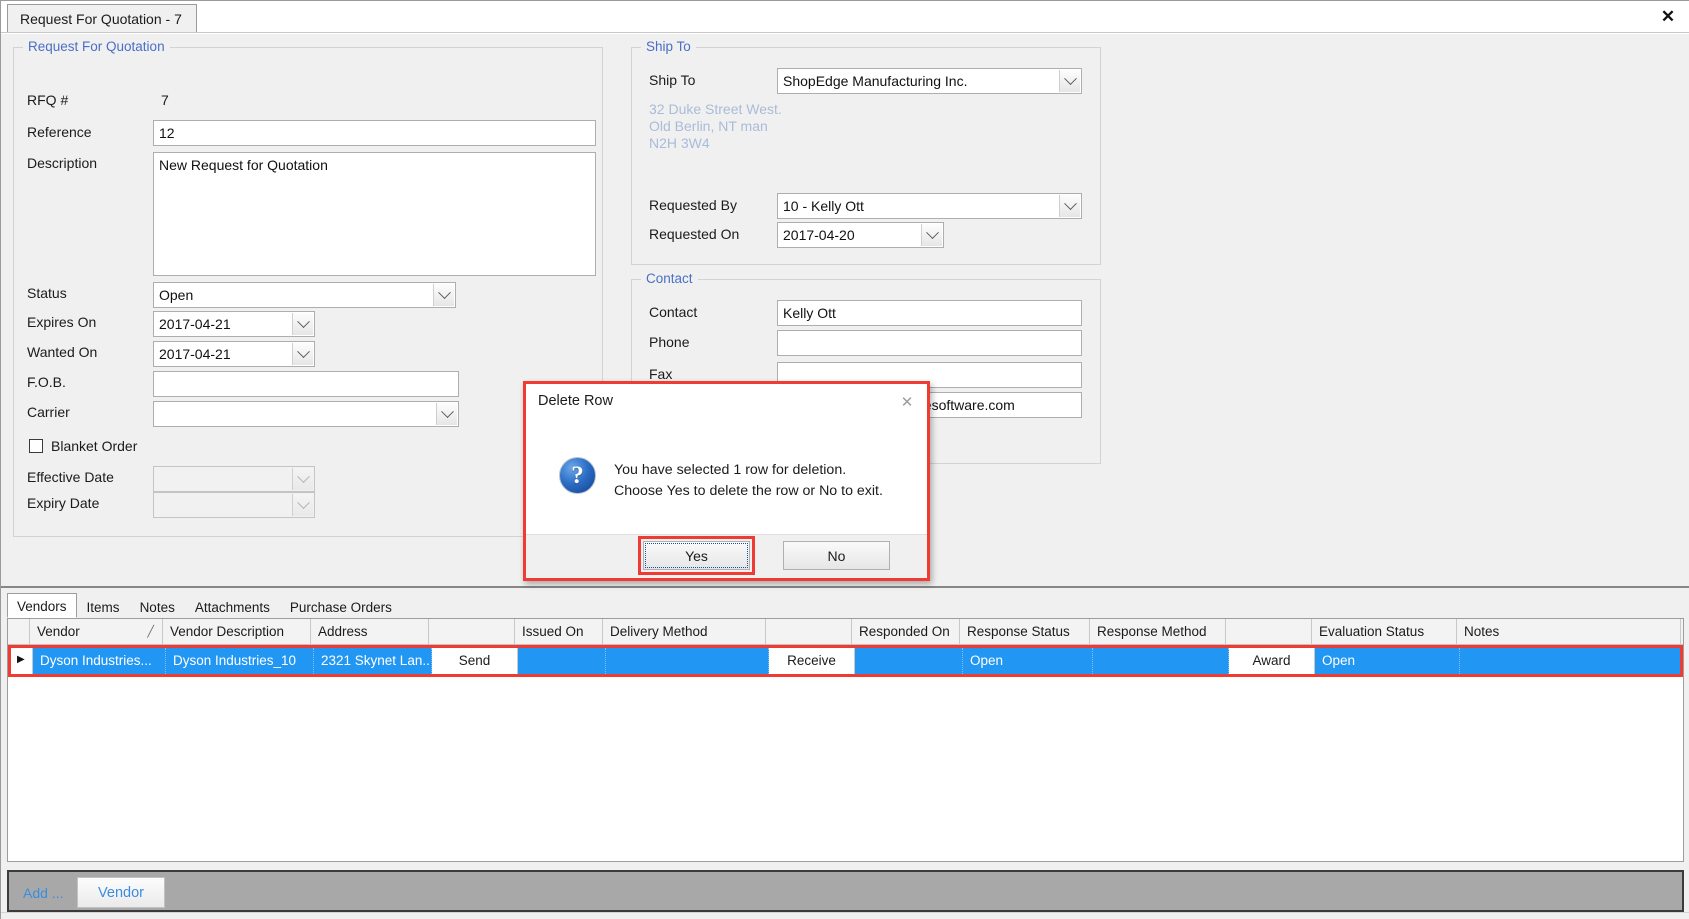 Image resolution: width=1689 pixels, height=919 pixels. What do you see at coordinates (929, 206) in the screenshot?
I see `requested-by-combobox: 10 - Kelly Ott` at bounding box center [929, 206].